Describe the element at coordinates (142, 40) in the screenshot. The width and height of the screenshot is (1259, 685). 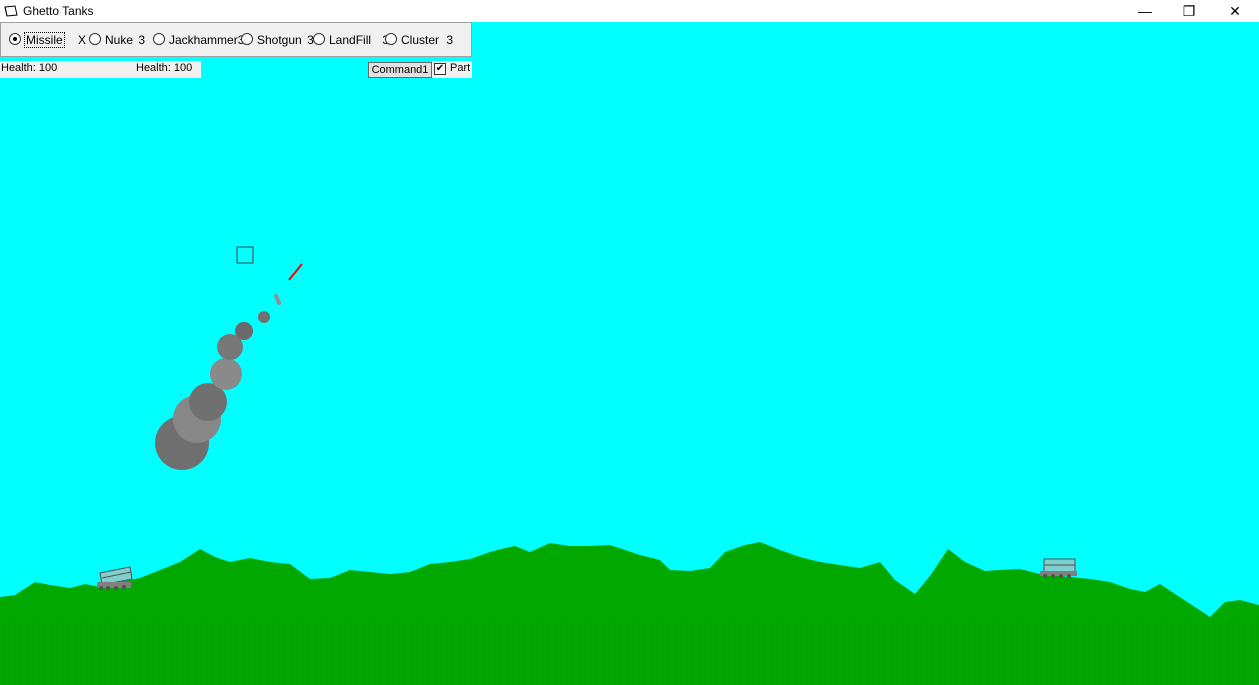
I see `weapon-count-nuke: 3` at that location.